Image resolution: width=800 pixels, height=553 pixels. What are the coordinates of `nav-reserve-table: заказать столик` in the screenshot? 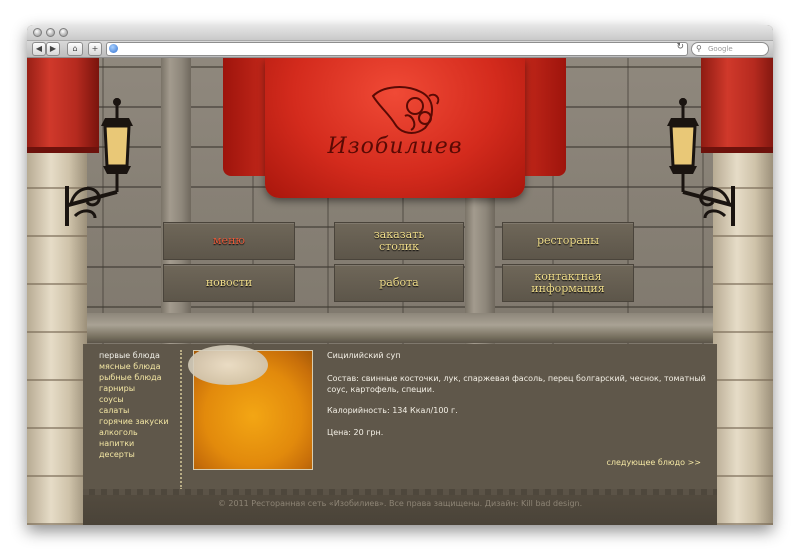 It's located at (399, 241).